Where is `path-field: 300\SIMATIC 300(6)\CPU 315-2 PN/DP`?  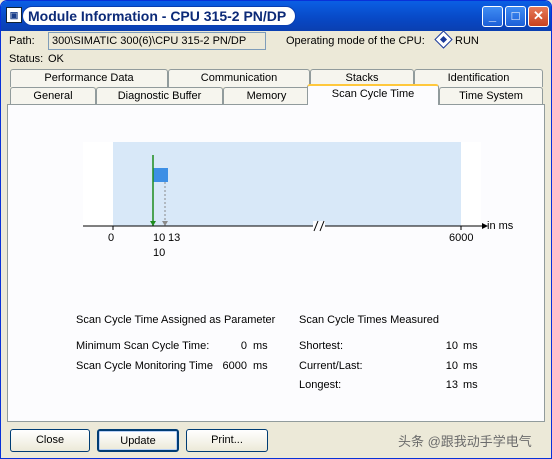 path-field: 300\SIMATIC 300(6)\CPU 315-2 PN/DP is located at coordinates (157, 41).